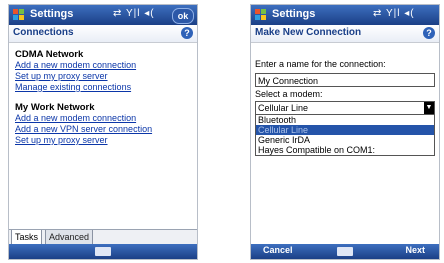 This screenshot has height=263, width=444. I want to click on title-bar: Settings ⇄ Y|l ◂(, so click(345, 15).